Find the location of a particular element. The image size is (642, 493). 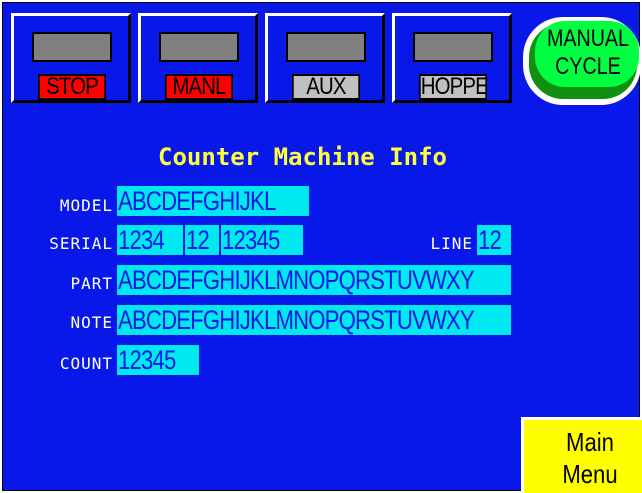

serial-field-1: 1234 is located at coordinates (150, 240).